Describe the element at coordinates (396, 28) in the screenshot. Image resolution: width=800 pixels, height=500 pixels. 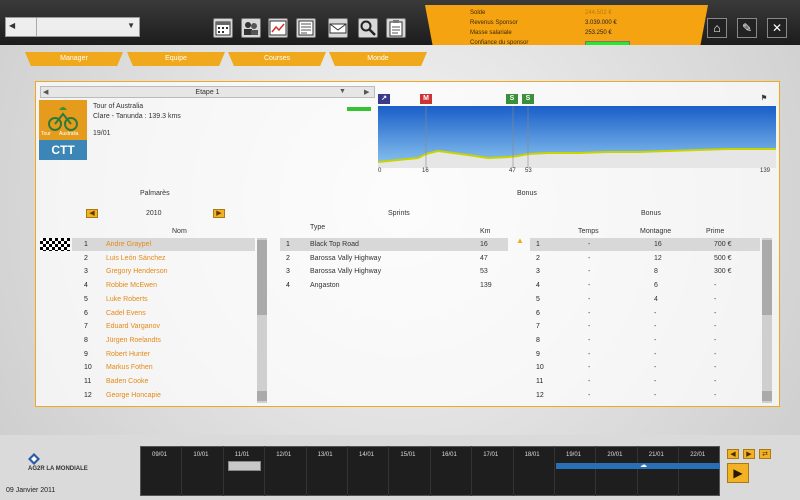
I see `clipboard-icon` at that location.